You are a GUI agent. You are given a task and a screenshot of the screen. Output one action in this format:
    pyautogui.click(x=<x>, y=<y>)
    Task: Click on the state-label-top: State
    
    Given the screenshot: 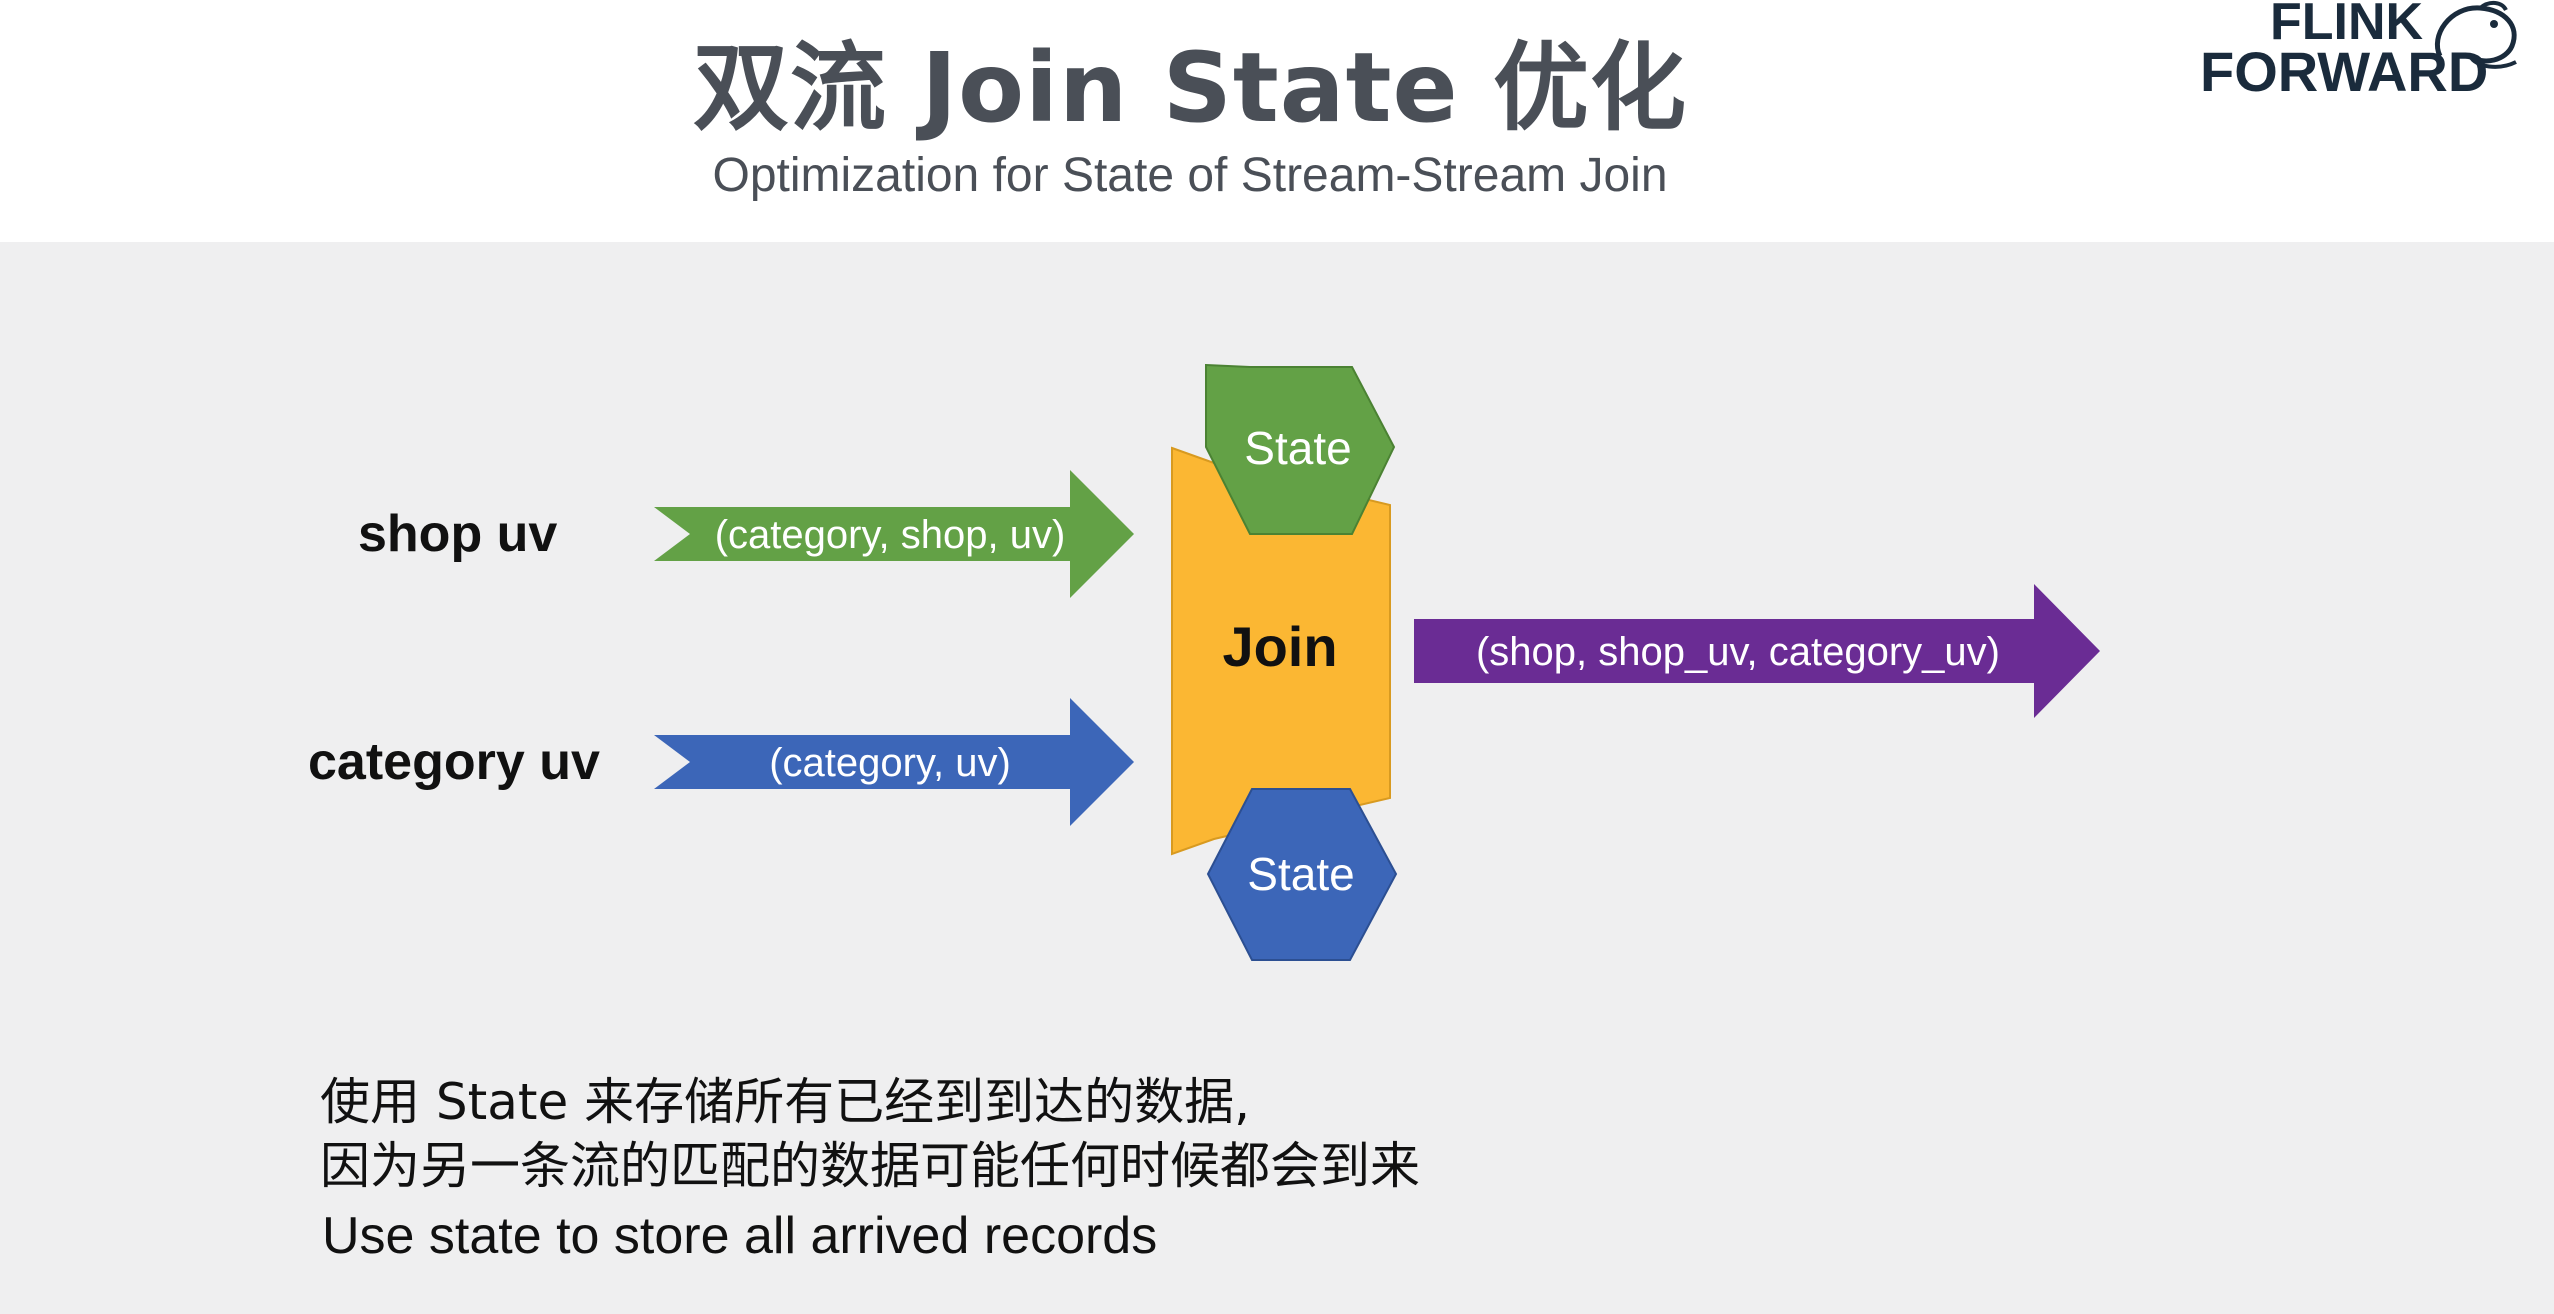 What is the action you would take?
    pyautogui.click(x=1297, y=448)
    